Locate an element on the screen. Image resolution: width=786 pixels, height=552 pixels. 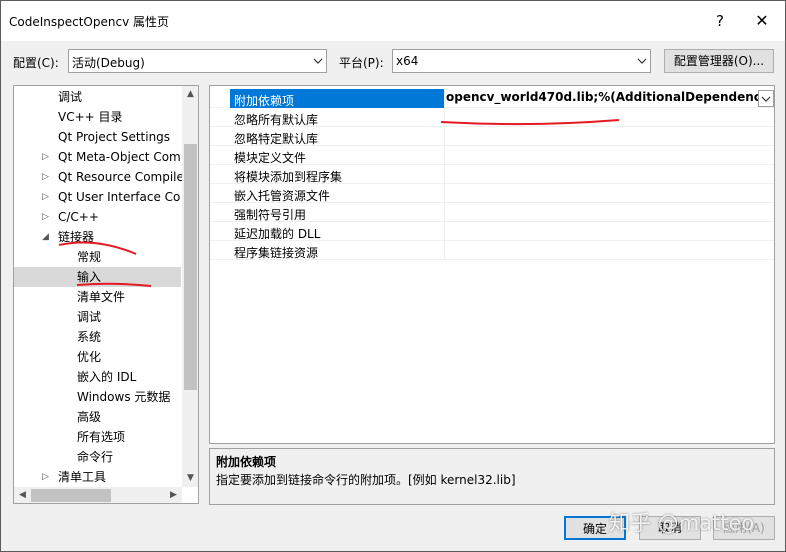
property-name: 将模块添加到程序集 is located at coordinates (288, 177).